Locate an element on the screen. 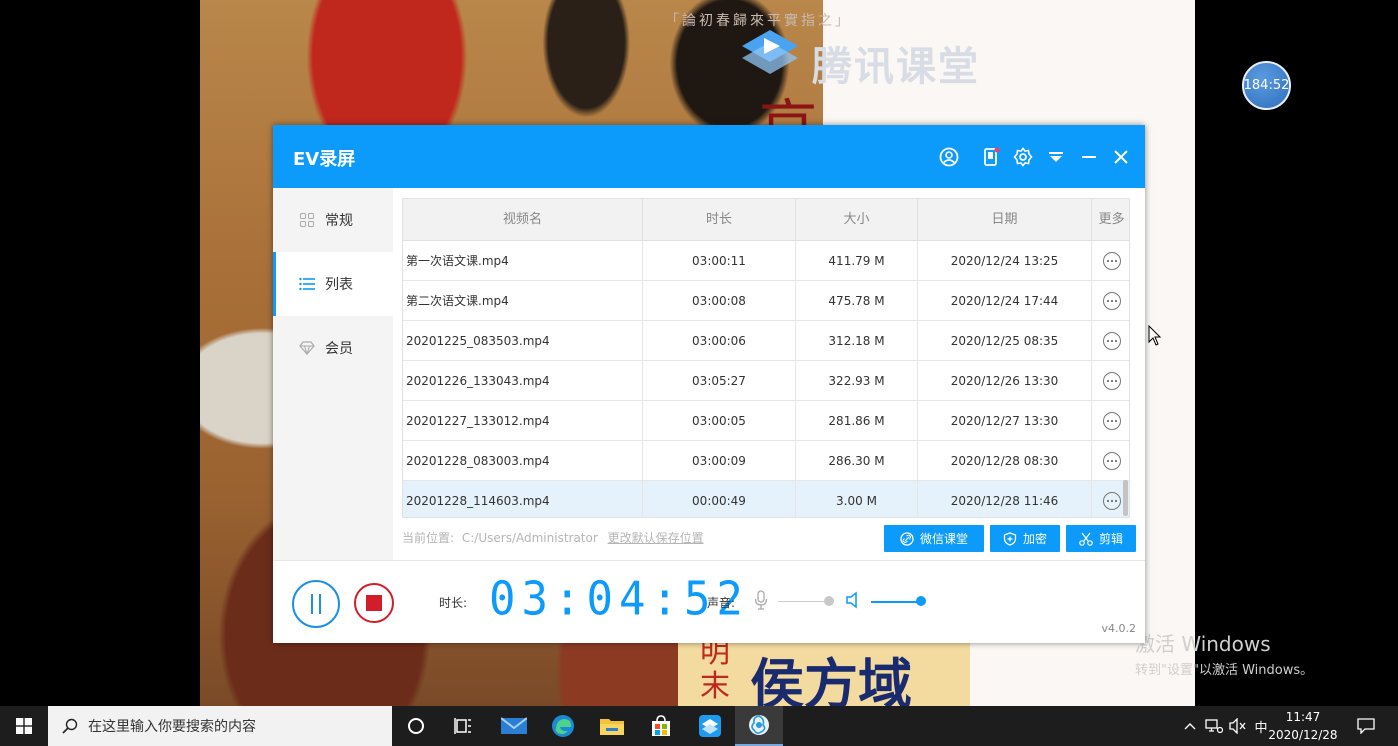 Image resolution: width=1398 pixels, height=746 pixels. tencent-classroom-button is located at coordinates (710, 726).